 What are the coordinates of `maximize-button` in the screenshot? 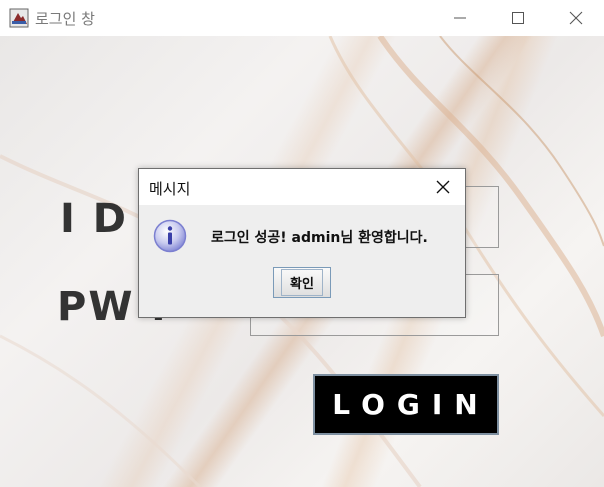 It's located at (518, 18).